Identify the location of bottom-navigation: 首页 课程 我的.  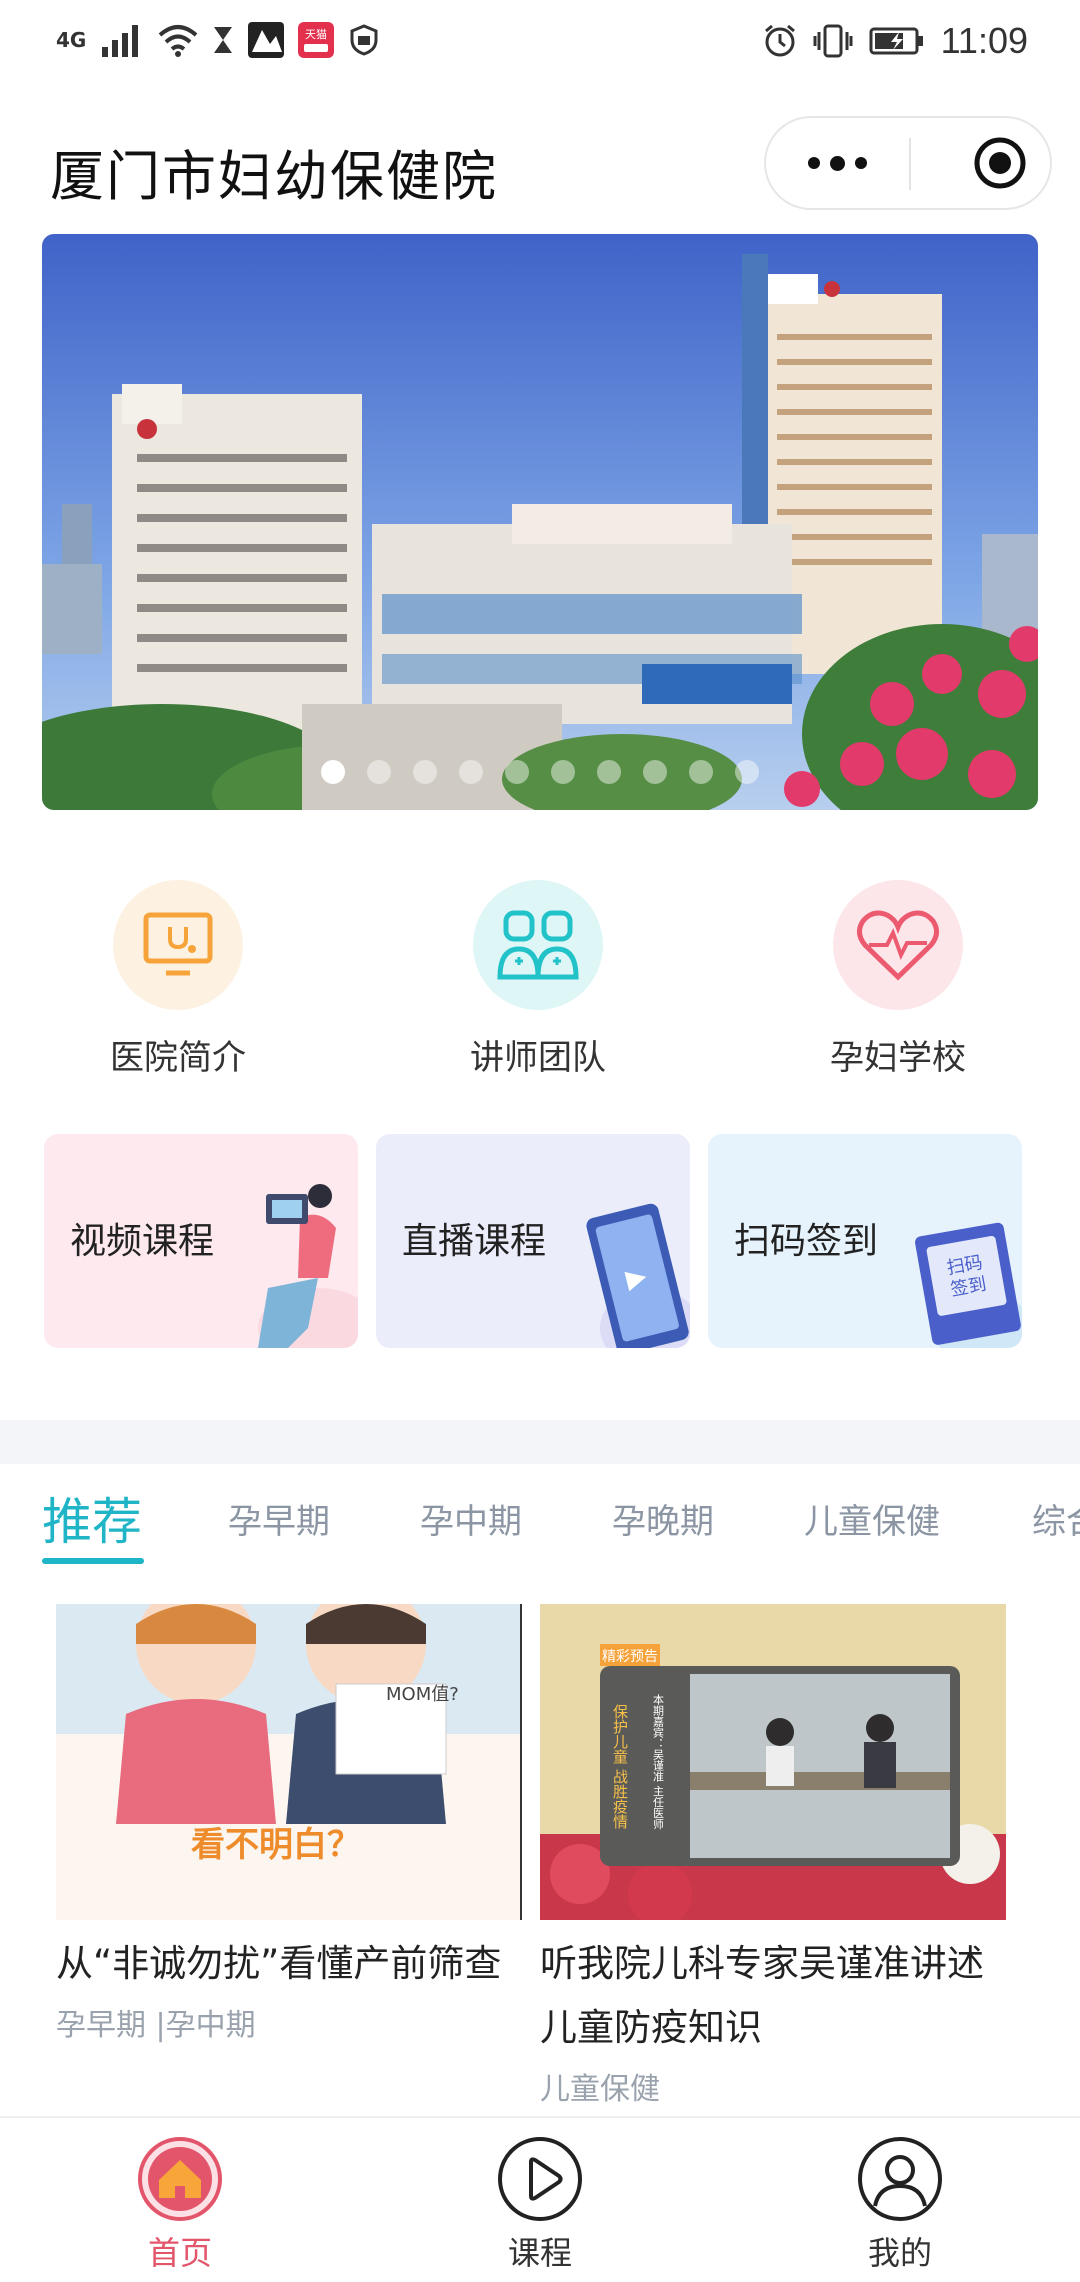
(540, 2199).